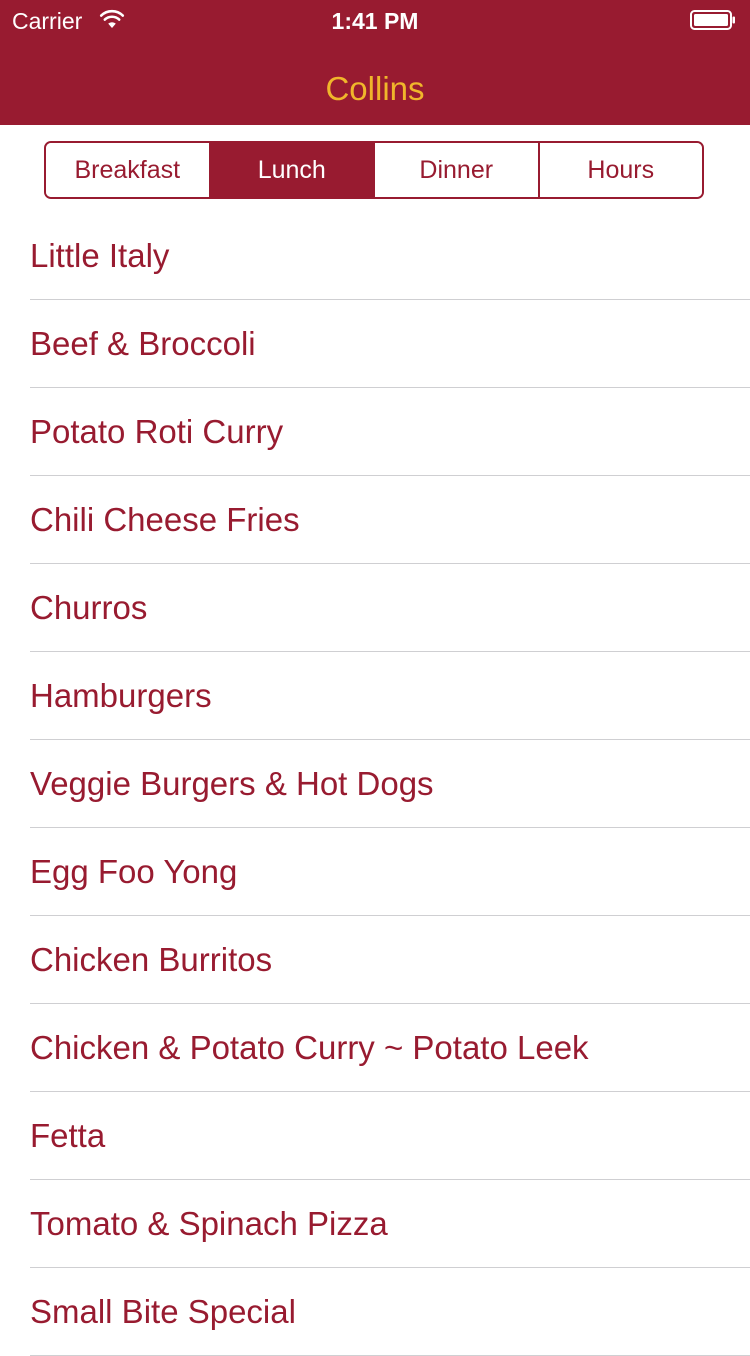 The height and width of the screenshot is (1356, 750). Describe the element at coordinates (290, 170) in the screenshot. I see `segment-lunch: Lunch` at that location.